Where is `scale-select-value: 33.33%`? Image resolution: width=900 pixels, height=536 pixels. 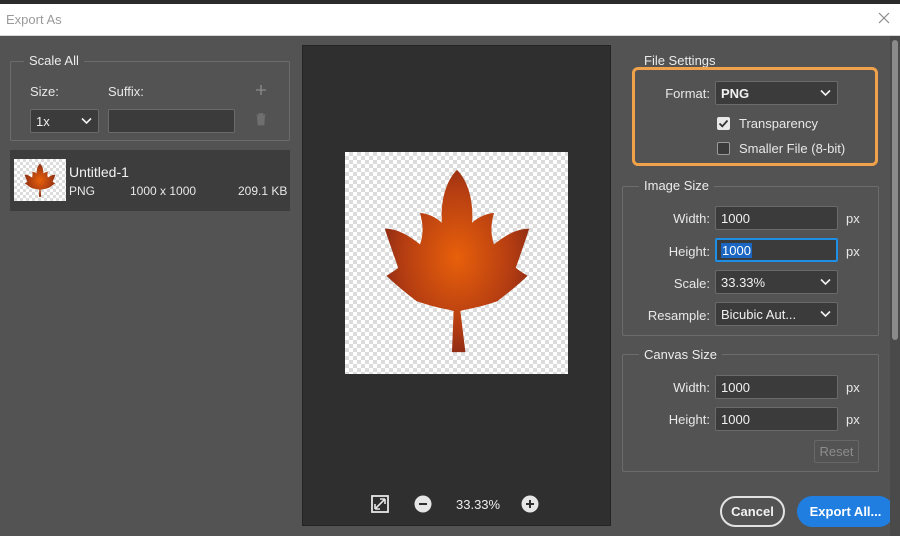 scale-select-value: 33.33% is located at coordinates (743, 282).